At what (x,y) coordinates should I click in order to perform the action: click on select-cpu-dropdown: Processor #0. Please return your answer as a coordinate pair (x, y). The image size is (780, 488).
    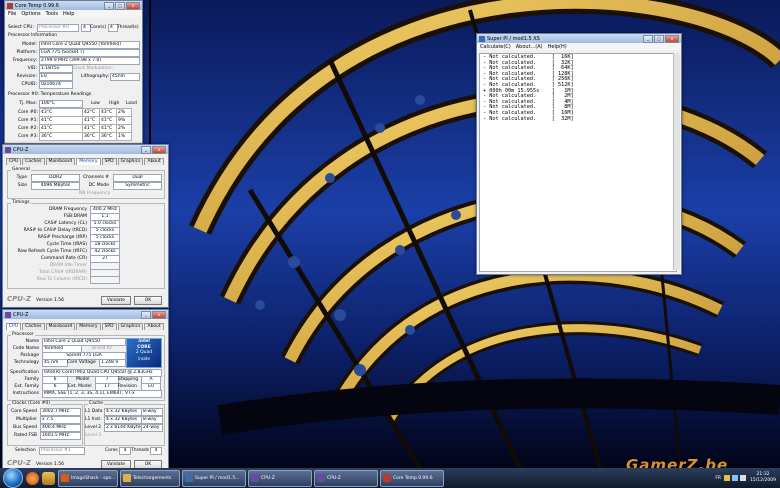
    Looking at the image, I should click on (58, 28).